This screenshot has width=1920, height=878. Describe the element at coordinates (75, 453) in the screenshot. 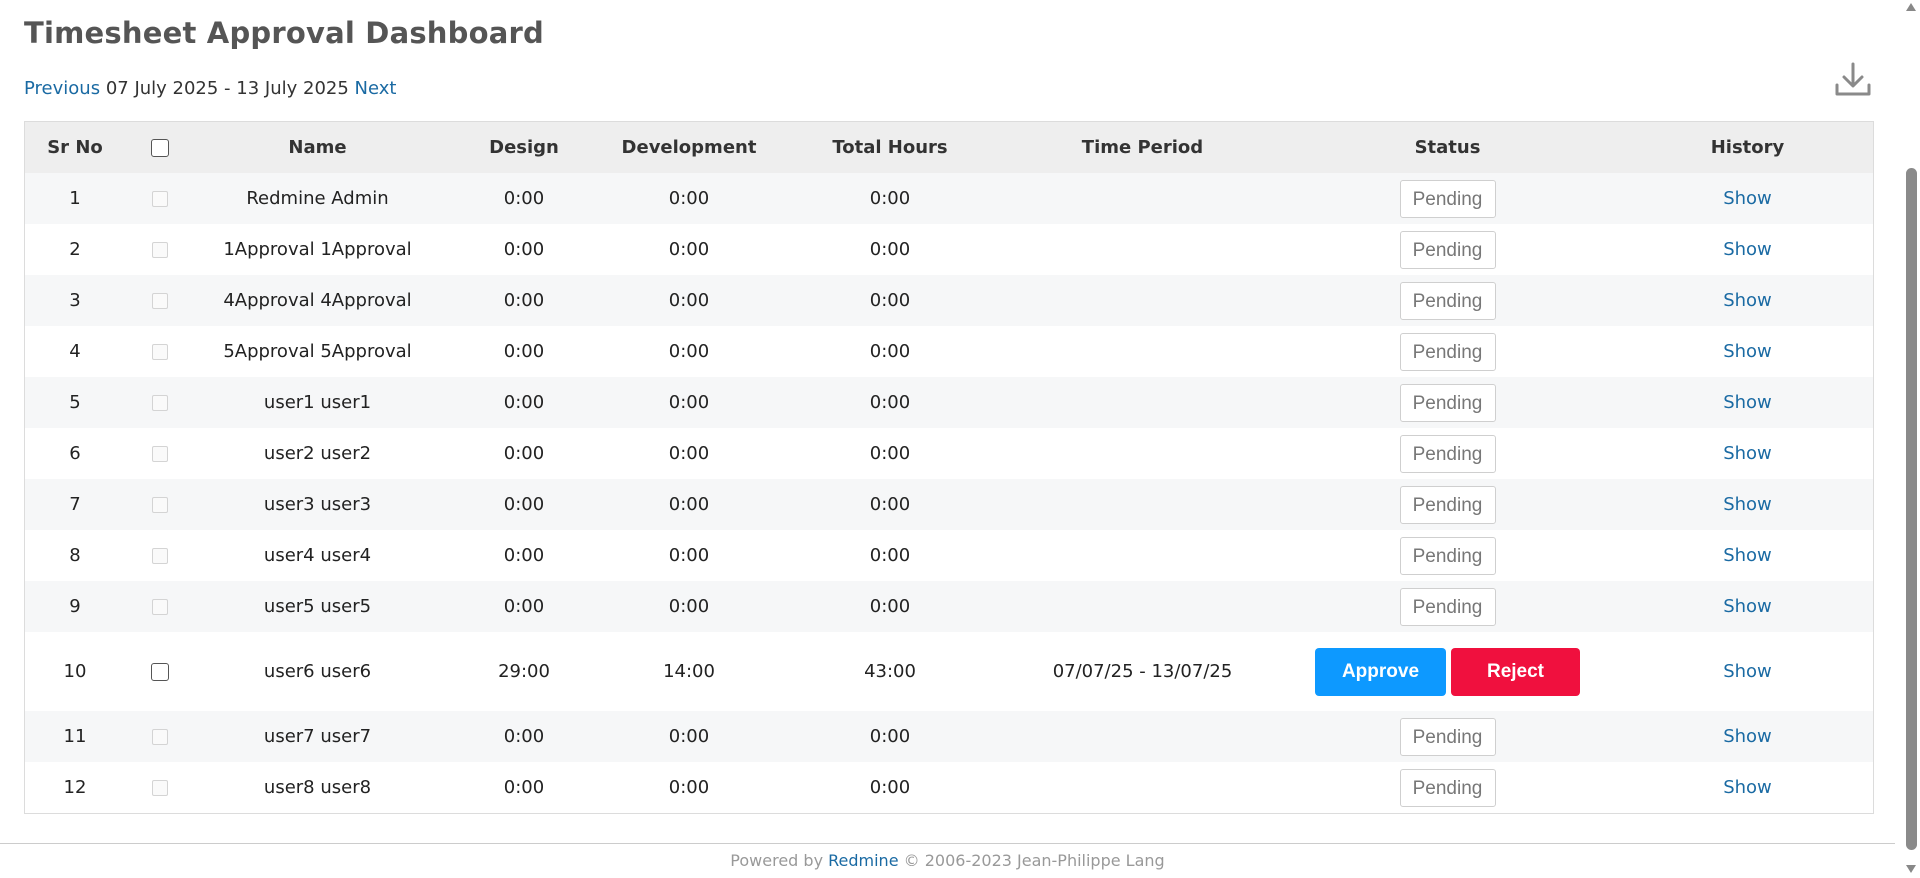

I see `sr-no-cell: 6` at that location.